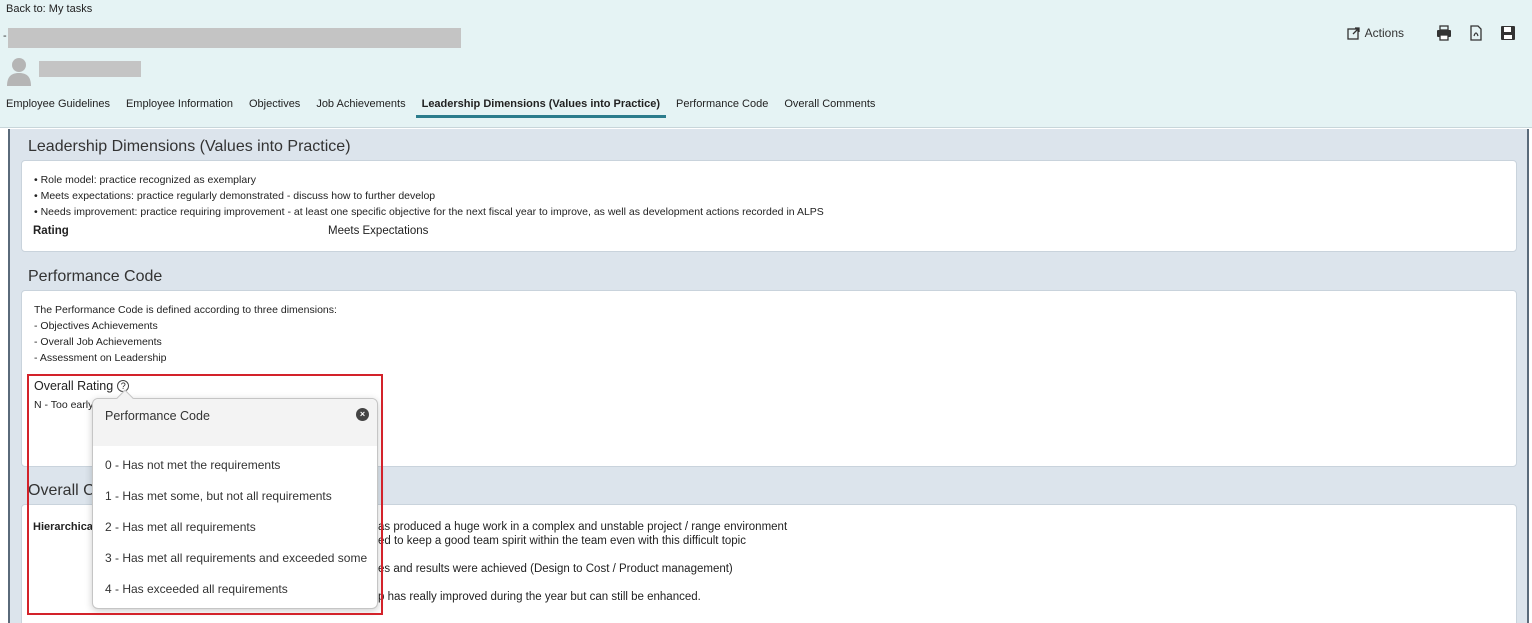 This screenshot has height=623, width=1532. I want to click on toolbar: Actions, so click(1431, 33).